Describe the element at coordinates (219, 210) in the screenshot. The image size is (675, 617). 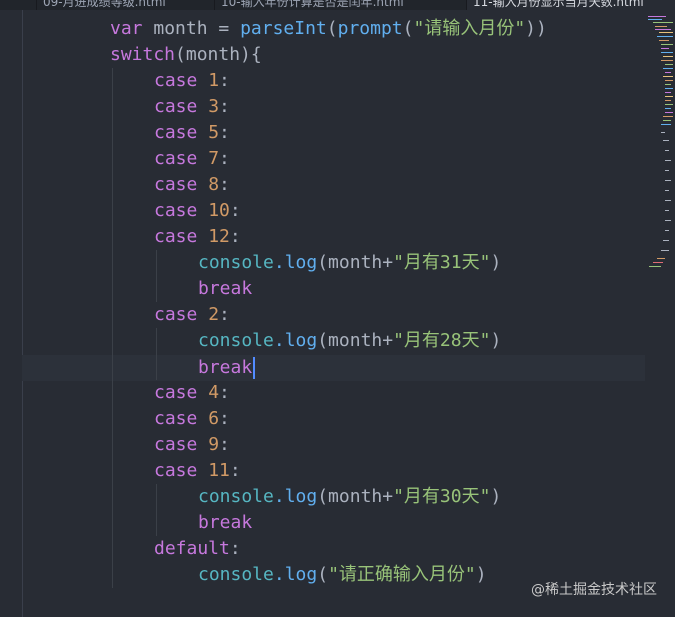
I see `number-literal: 10` at that location.